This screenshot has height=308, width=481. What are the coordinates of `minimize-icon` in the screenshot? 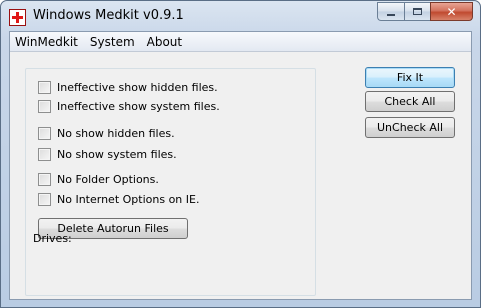 It's located at (391, 14).